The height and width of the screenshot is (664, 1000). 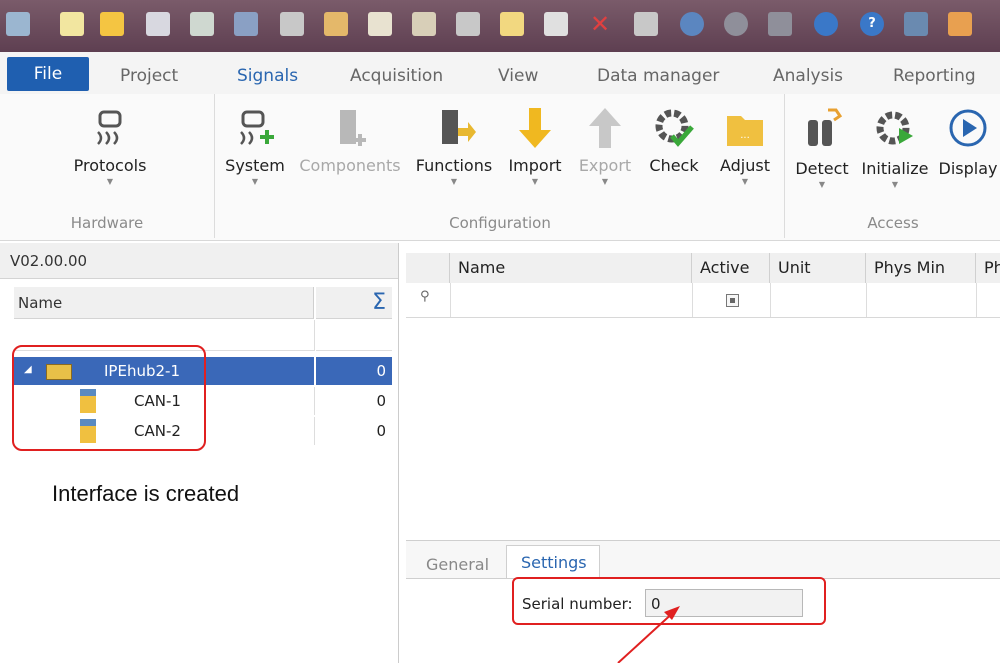 I want to click on tab-data-manager: Data manager, so click(x=658, y=76).